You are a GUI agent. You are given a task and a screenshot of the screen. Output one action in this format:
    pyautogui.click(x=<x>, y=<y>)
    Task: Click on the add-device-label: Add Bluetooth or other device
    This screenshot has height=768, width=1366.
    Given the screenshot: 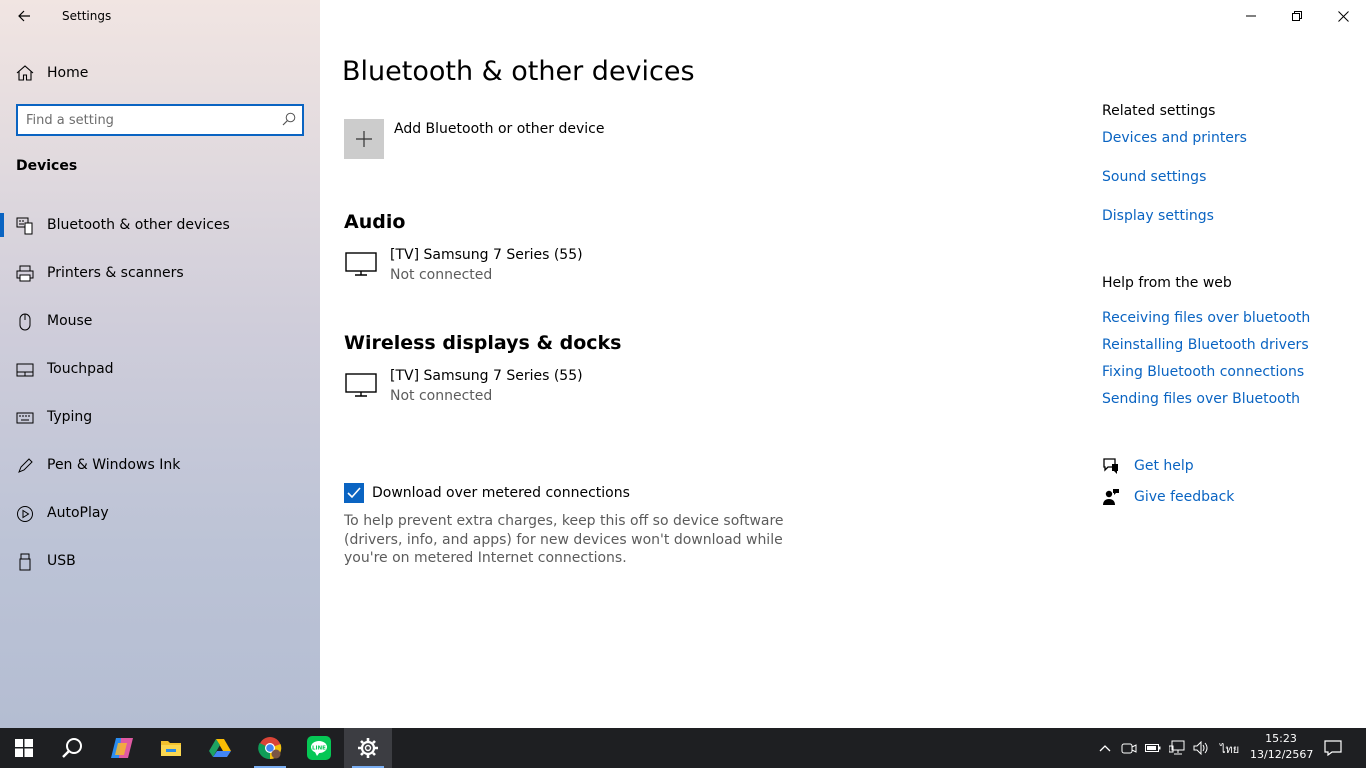 What is the action you would take?
    pyautogui.click(x=499, y=129)
    